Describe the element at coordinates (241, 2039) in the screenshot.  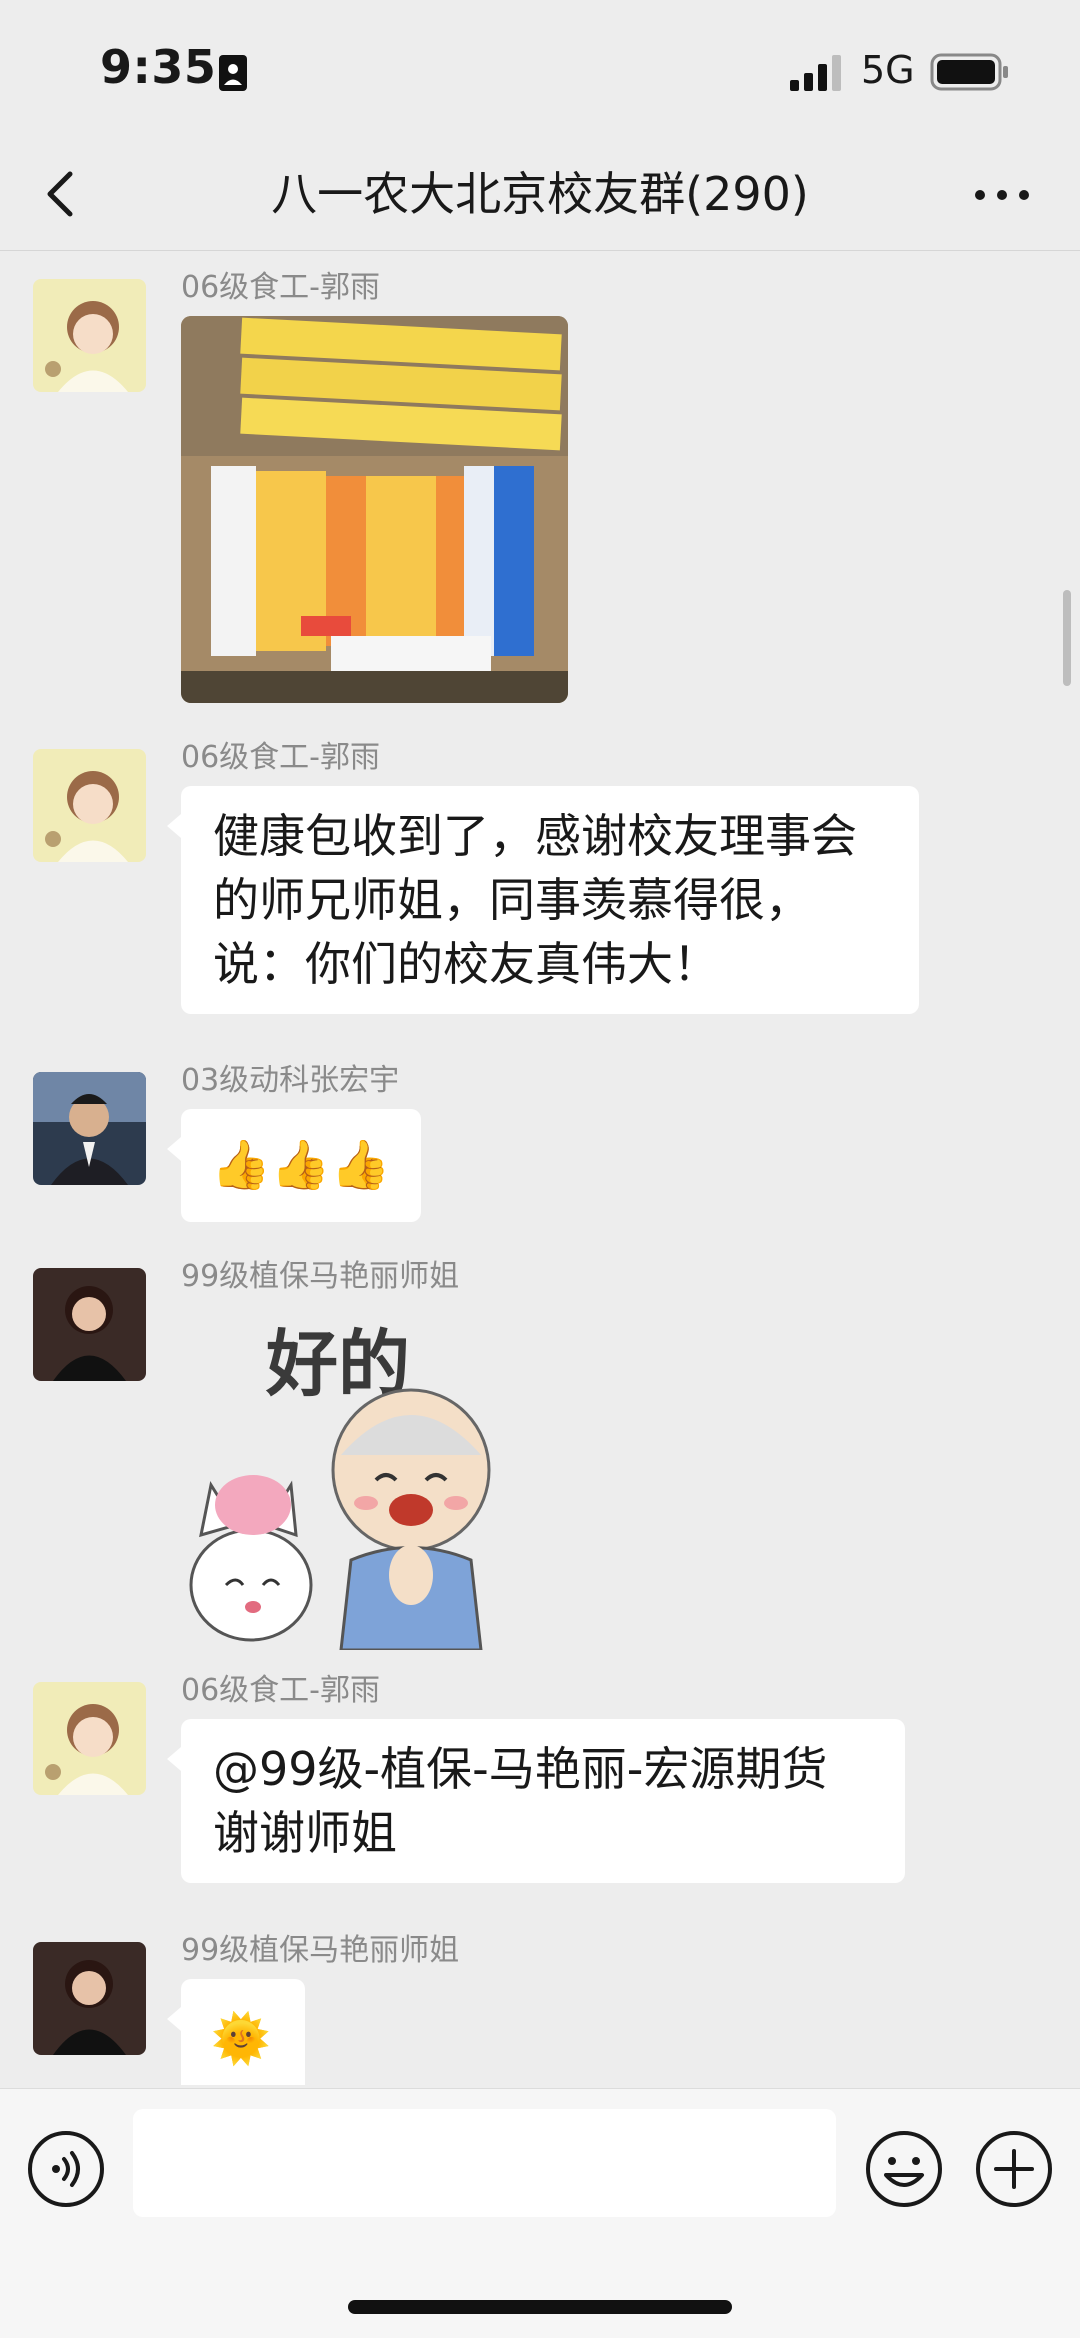
I see `emoji-content: 🌞` at that location.